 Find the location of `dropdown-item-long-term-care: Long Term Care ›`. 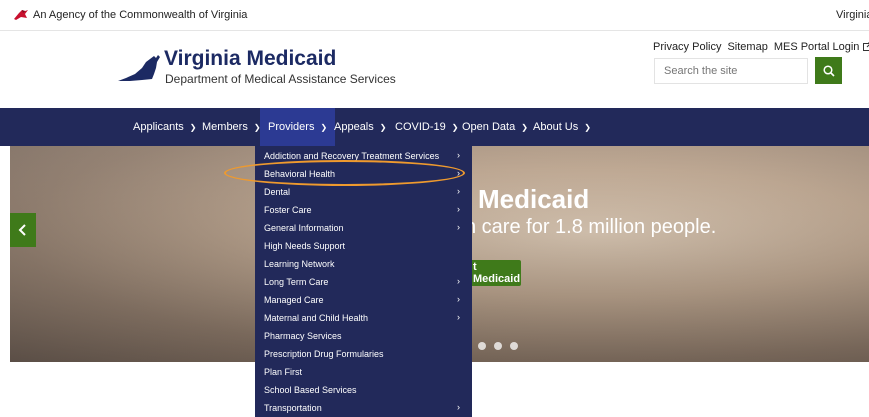

dropdown-item-long-term-care: Long Term Care › is located at coordinates (363, 282).